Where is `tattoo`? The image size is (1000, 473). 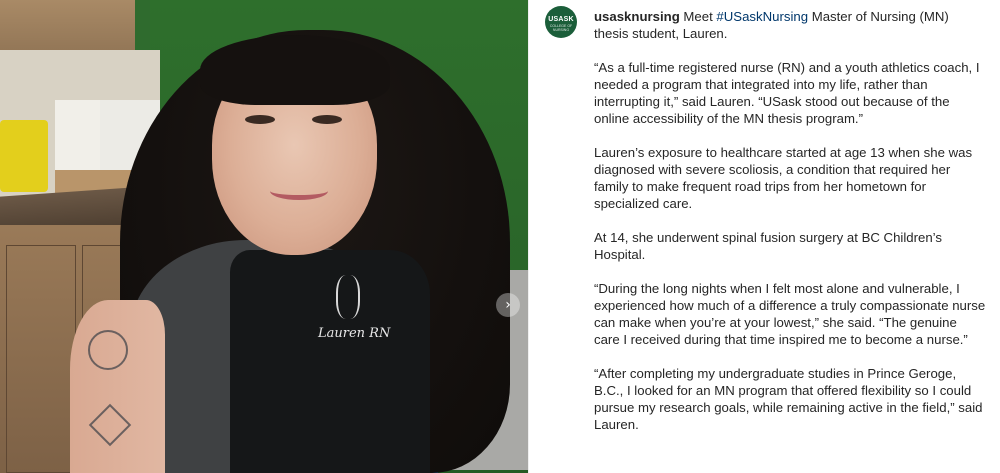 tattoo is located at coordinates (108, 350).